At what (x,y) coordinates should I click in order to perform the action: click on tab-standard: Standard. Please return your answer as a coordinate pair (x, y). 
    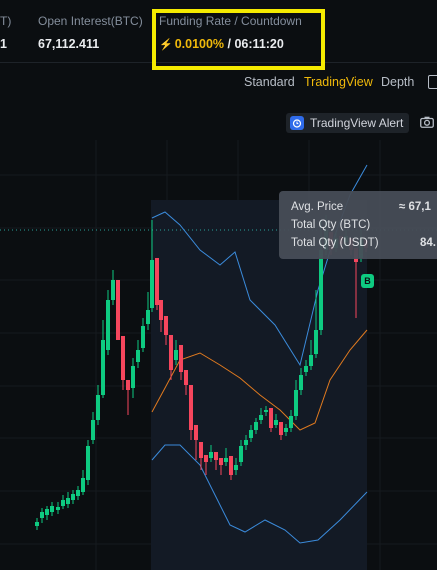
    Looking at the image, I should click on (269, 82).